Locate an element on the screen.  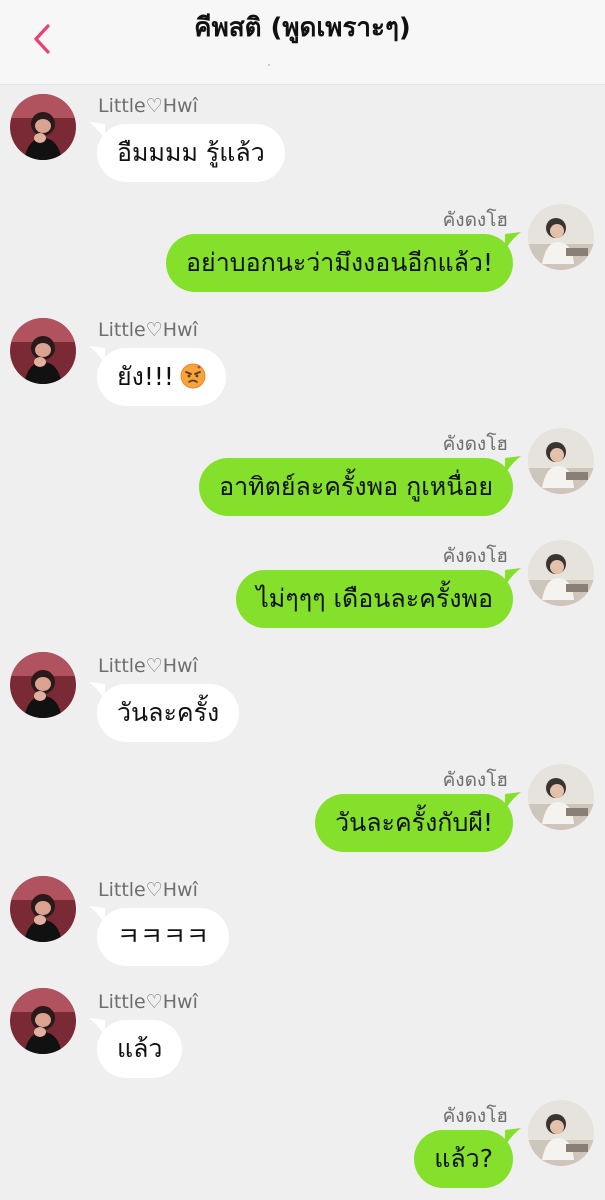
message-bubble: ㅋㅋㅋㅋ is located at coordinates (163, 937).